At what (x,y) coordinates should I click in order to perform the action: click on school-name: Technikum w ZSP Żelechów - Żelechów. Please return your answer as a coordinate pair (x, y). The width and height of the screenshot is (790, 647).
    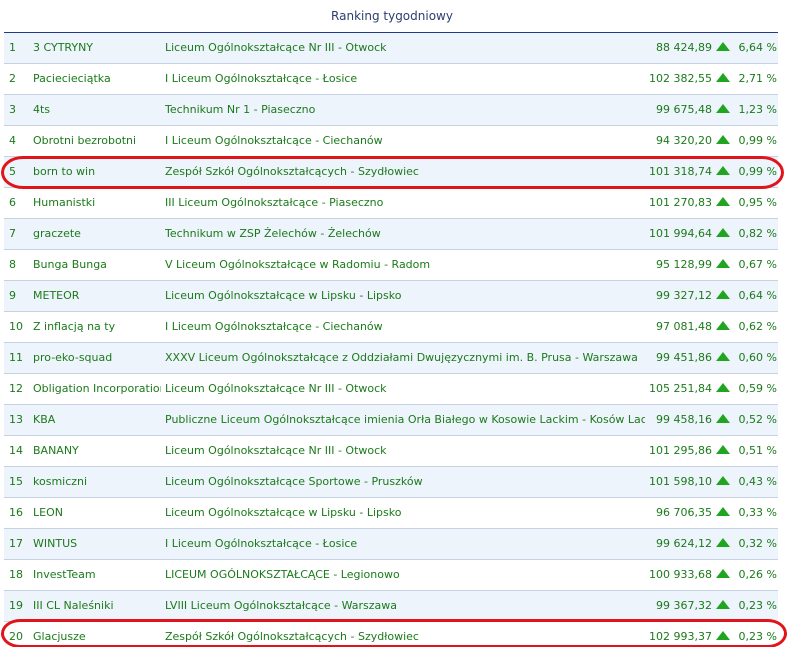
    Looking at the image, I should click on (273, 233).